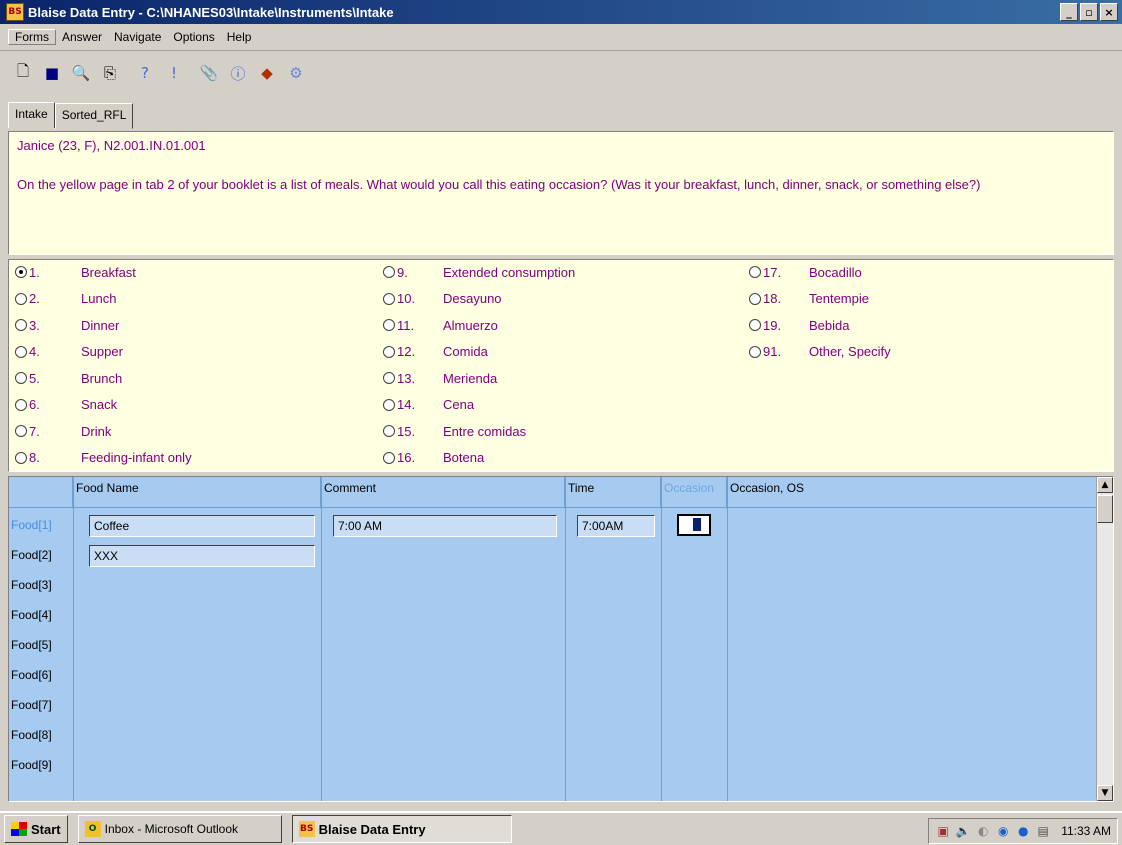 This screenshot has height=845, width=1122. What do you see at coordinates (40, 705) in the screenshot?
I see `row-label-food-7: Food[7]` at bounding box center [40, 705].